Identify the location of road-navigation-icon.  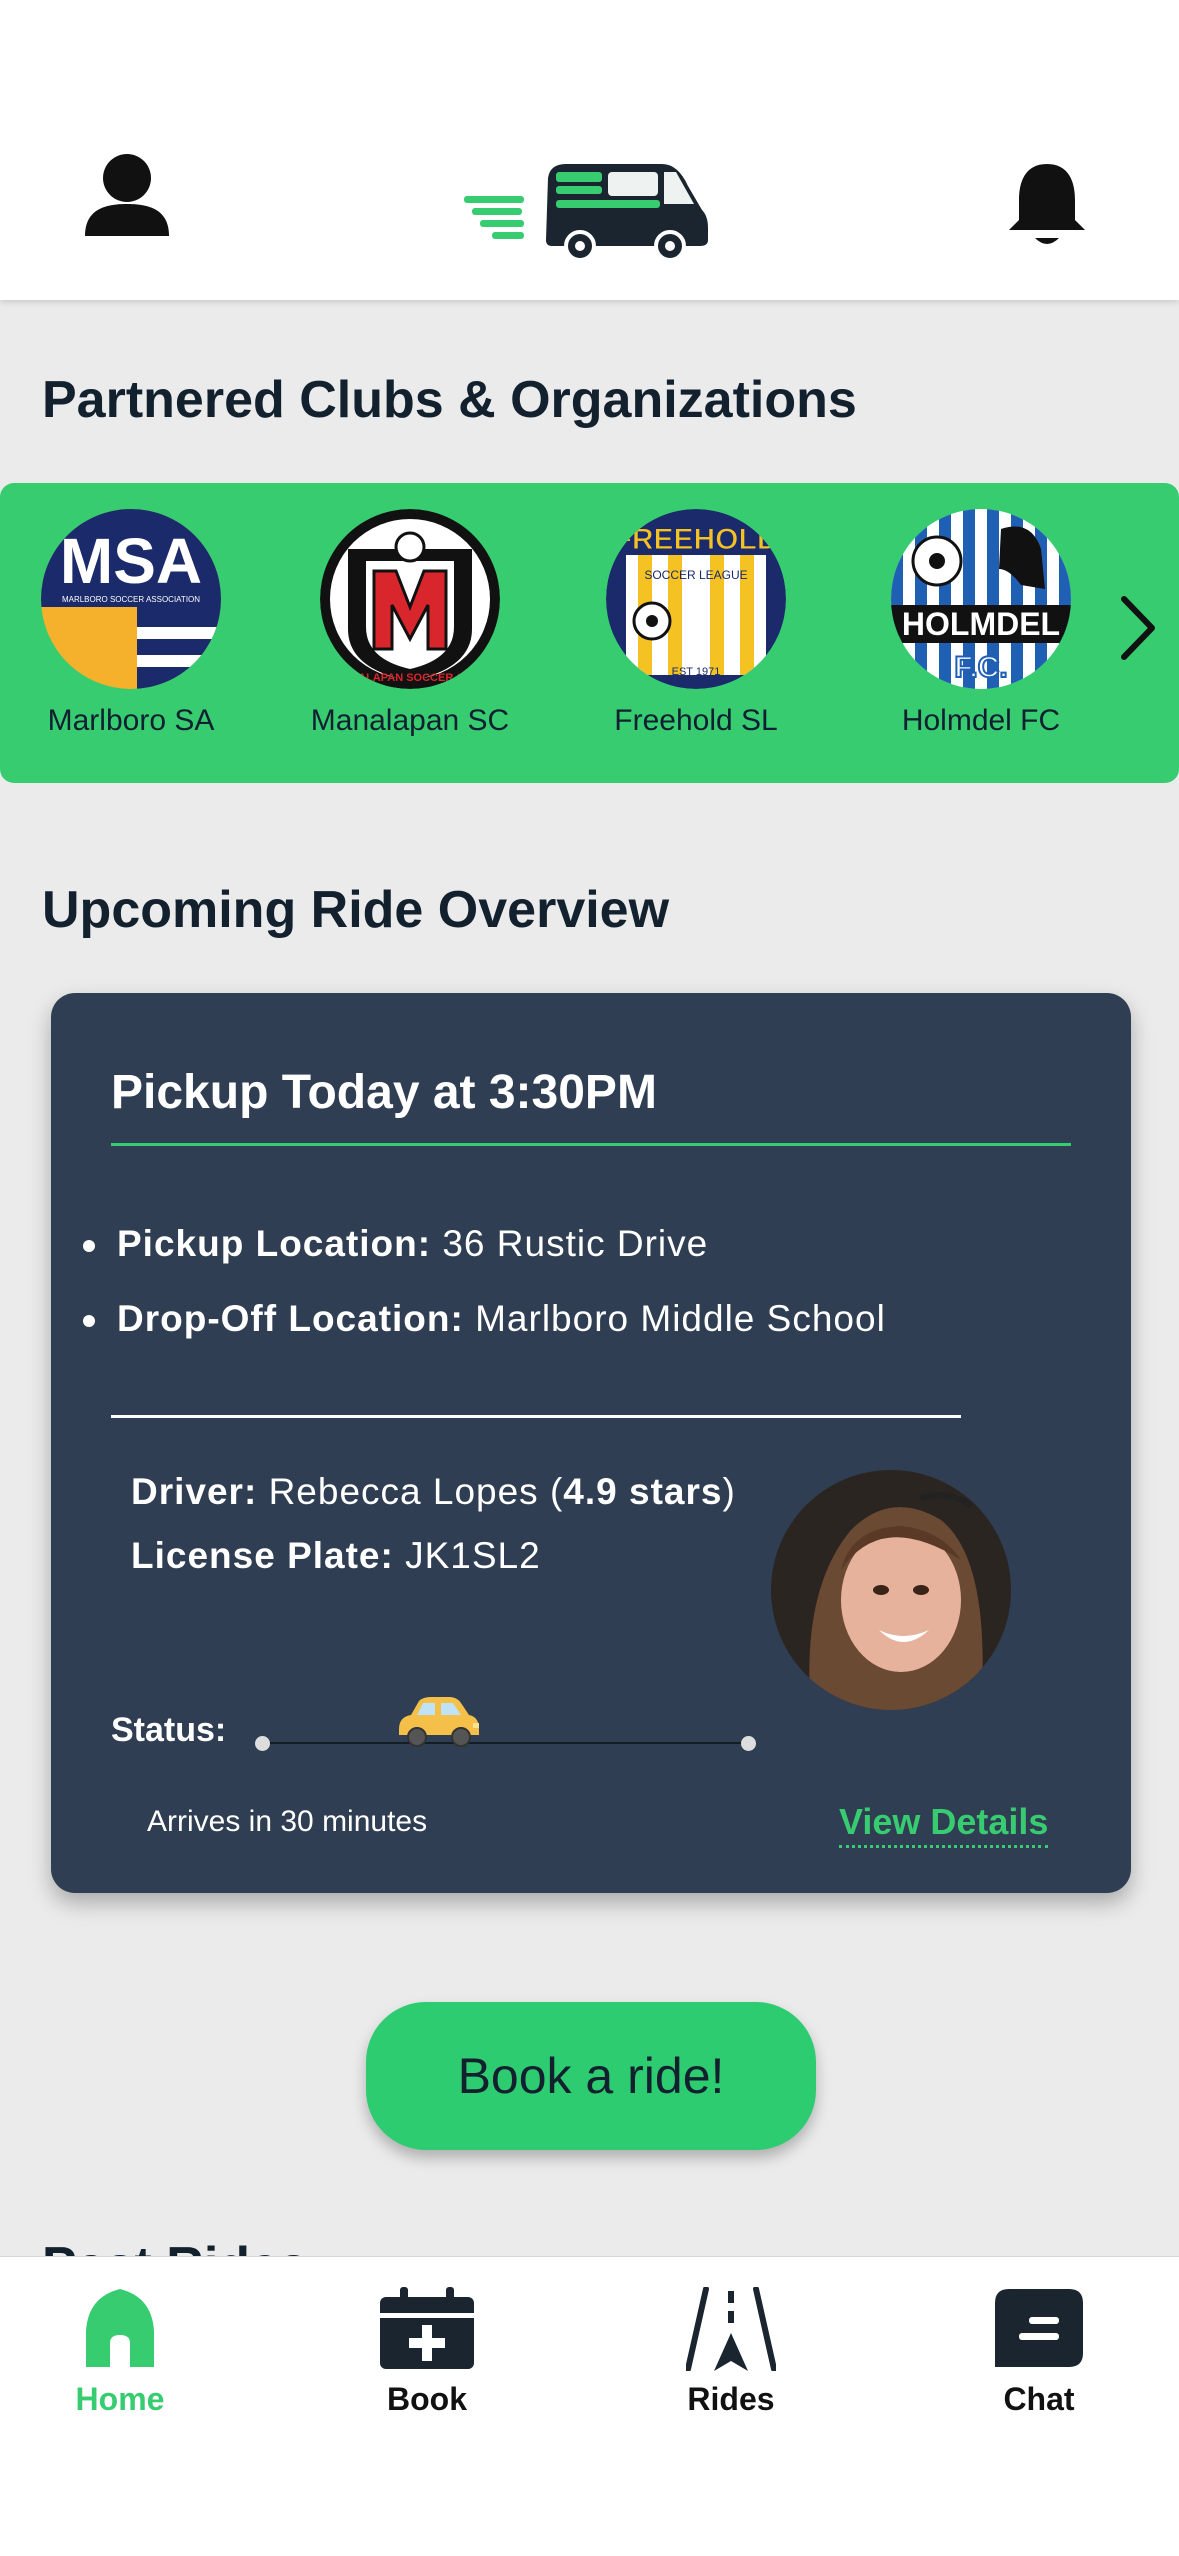
(731, 2329).